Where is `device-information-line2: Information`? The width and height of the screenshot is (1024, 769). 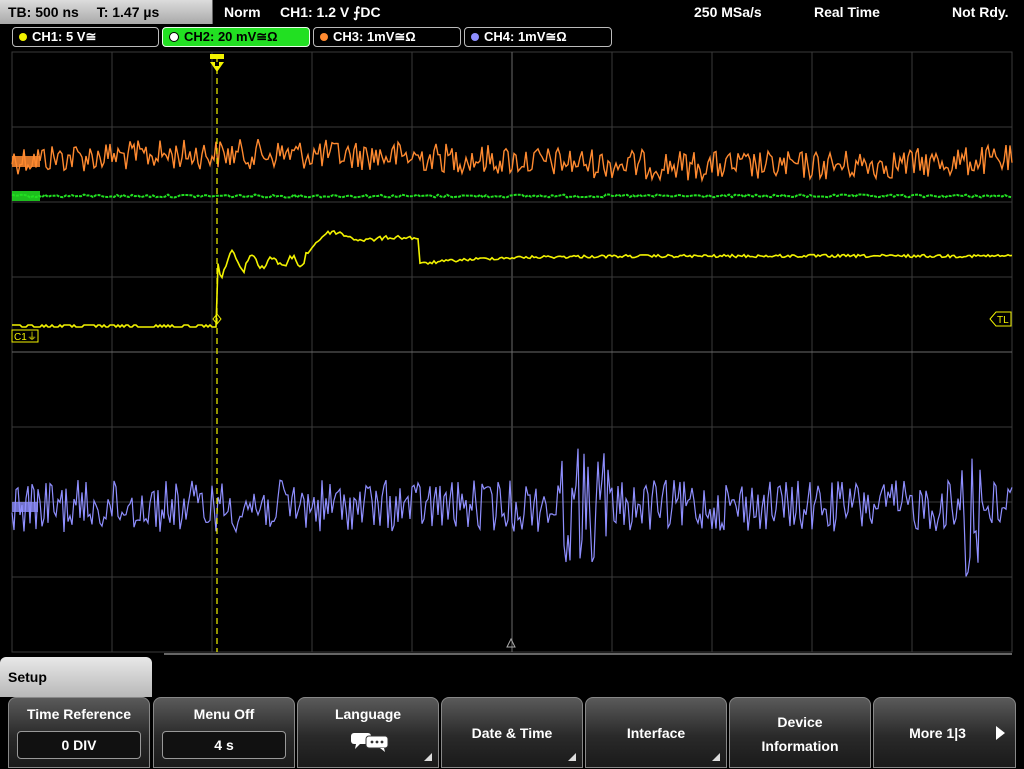
device-information-line2: Information is located at coordinates (800, 746).